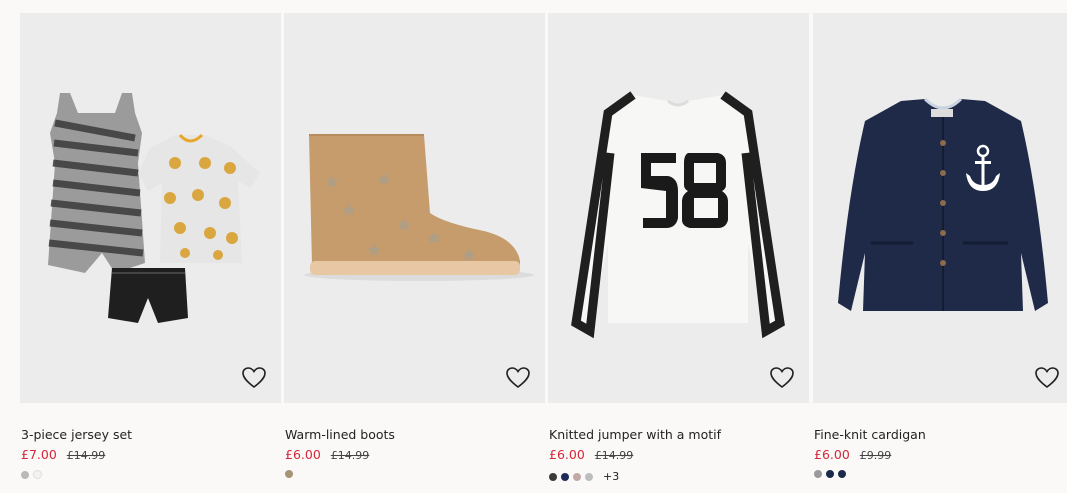 The height and width of the screenshot is (493, 1067). Describe the element at coordinates (870, 434) in the screenshot. I see `product-title: Fine-knit cardigan` at that location.